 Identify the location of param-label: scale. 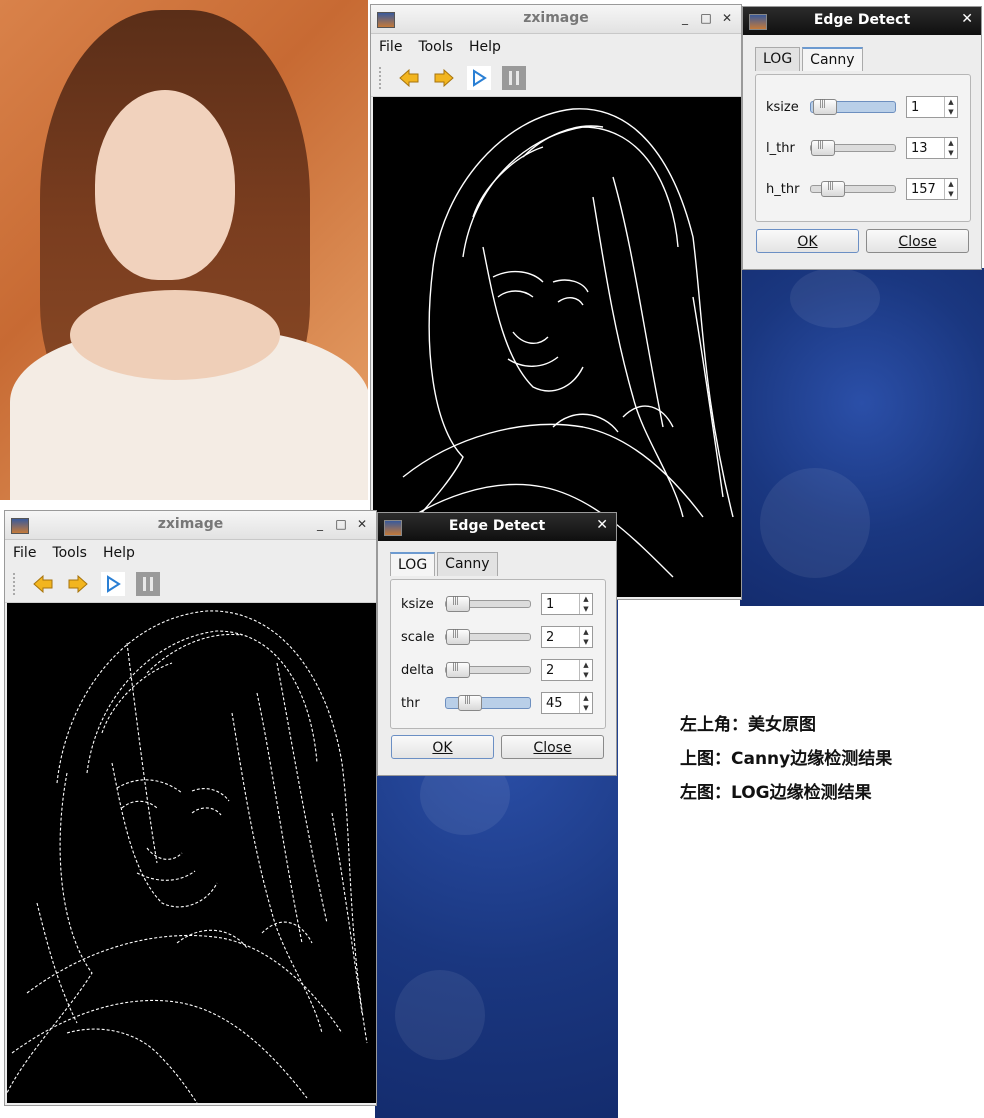
(418, 637).